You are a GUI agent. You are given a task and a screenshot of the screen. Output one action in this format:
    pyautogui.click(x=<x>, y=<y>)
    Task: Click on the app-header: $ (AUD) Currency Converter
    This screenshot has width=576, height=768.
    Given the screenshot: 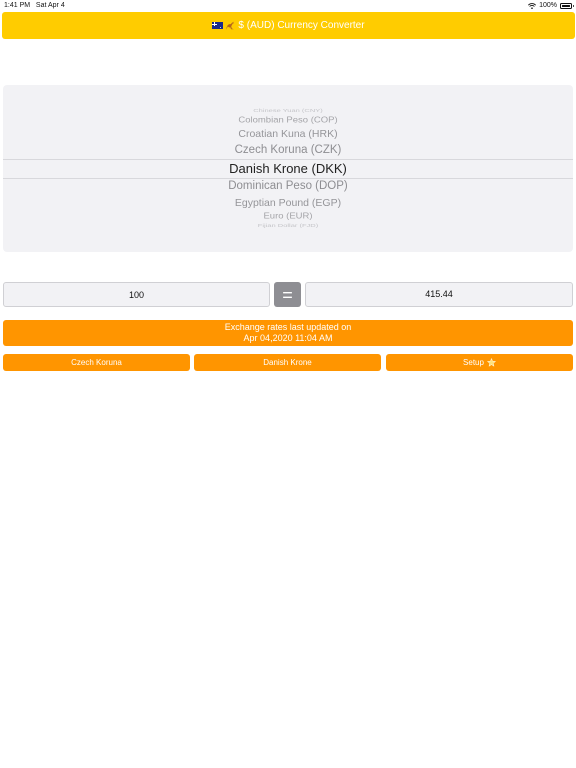 What is the action you would take?
    pyautogui.click(x=288, y=25)
    